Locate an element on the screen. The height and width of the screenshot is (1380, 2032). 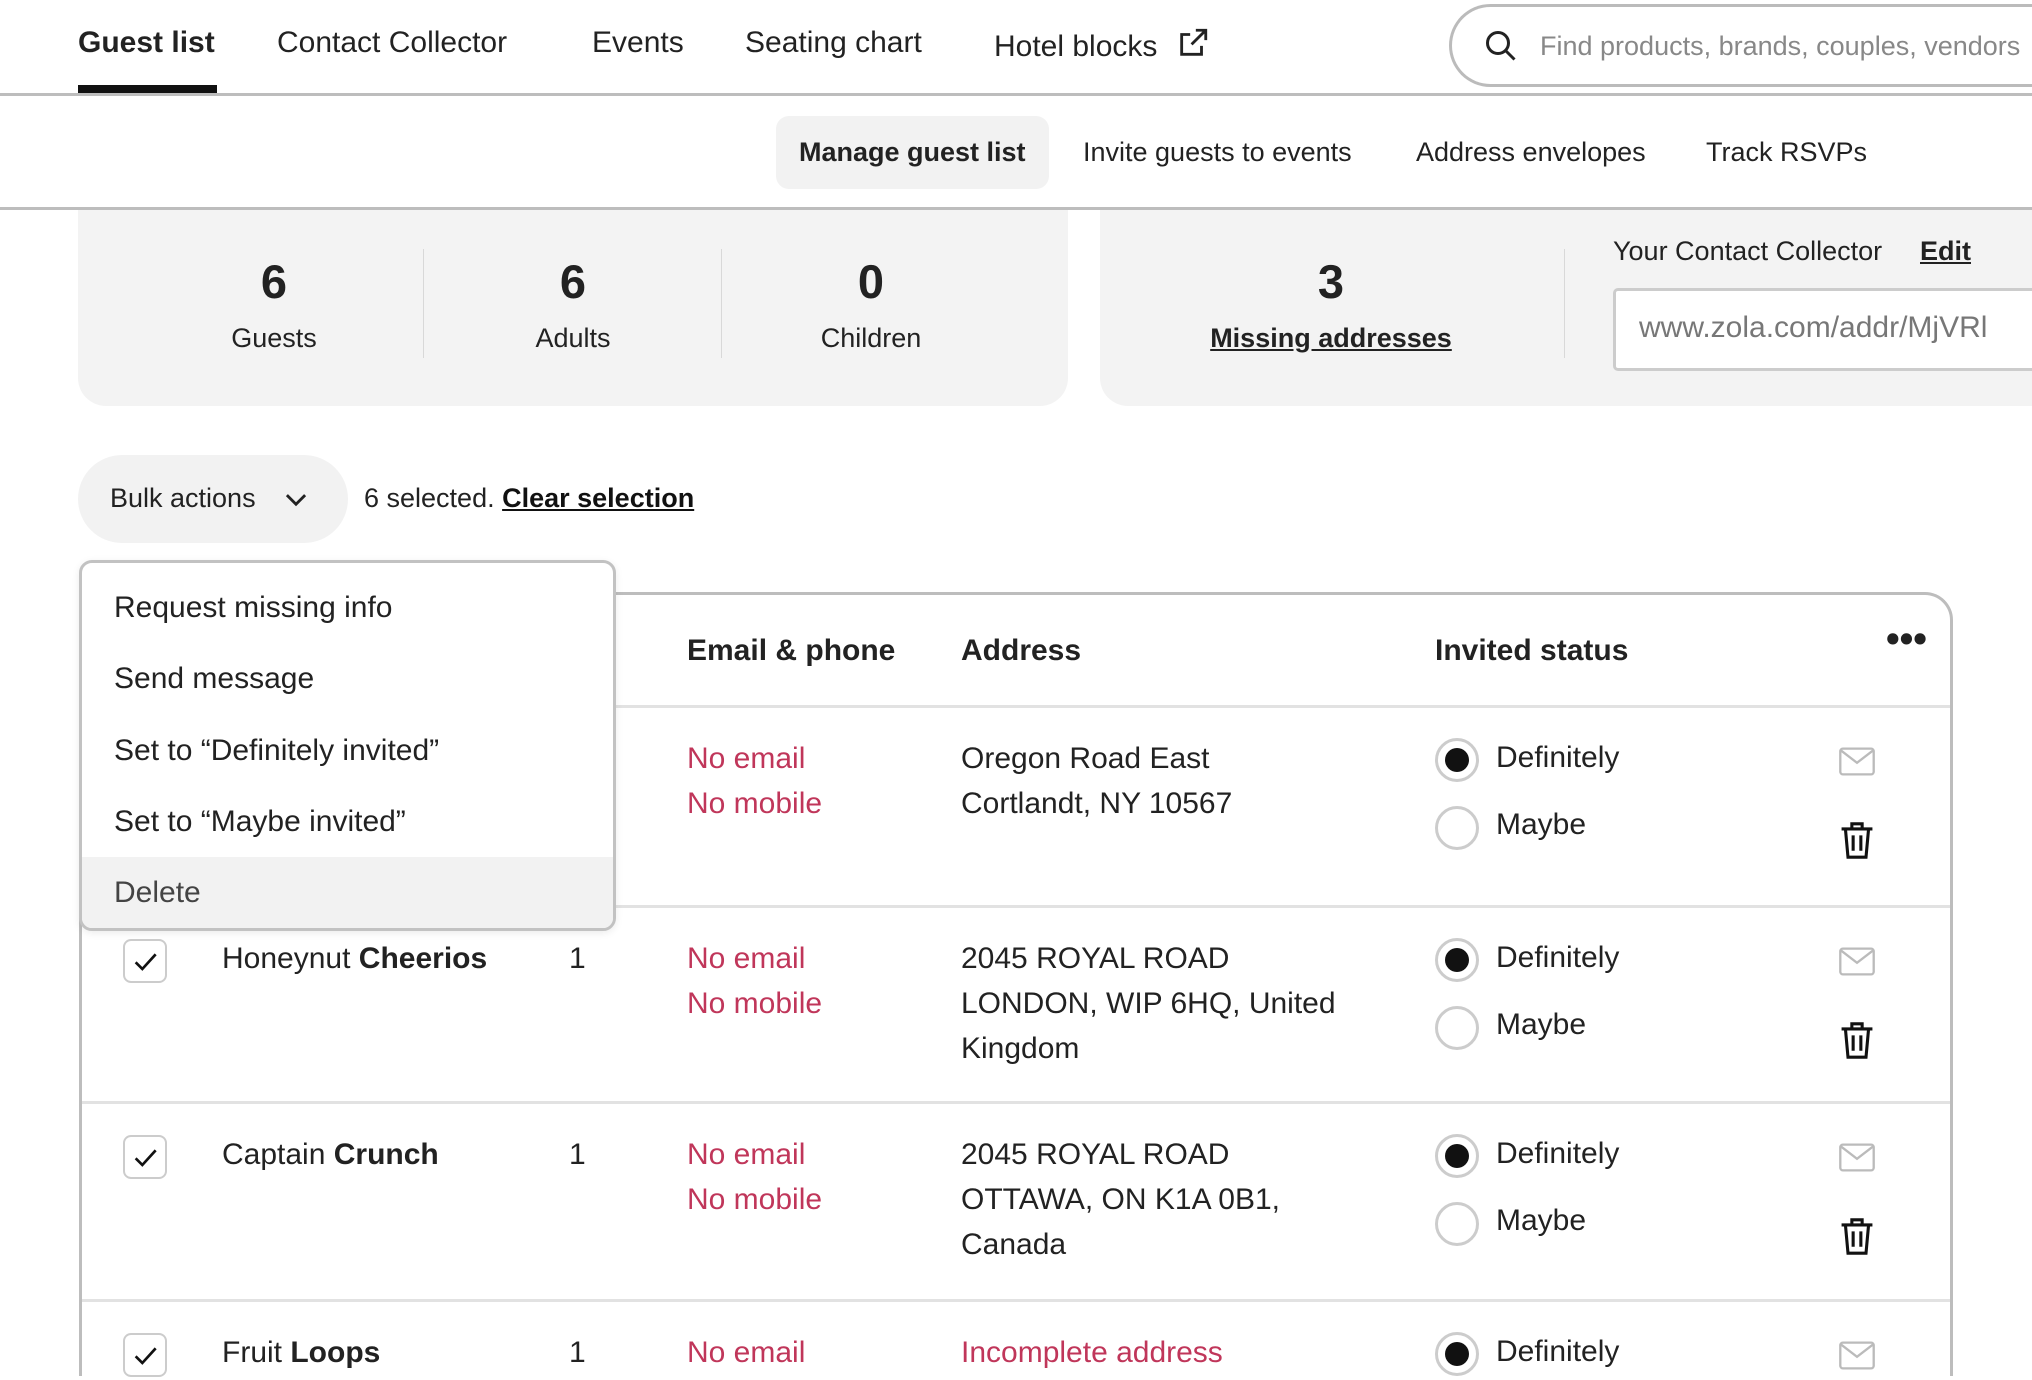
clear-selection-link: Clear selection is located at coordinates (598, 498).